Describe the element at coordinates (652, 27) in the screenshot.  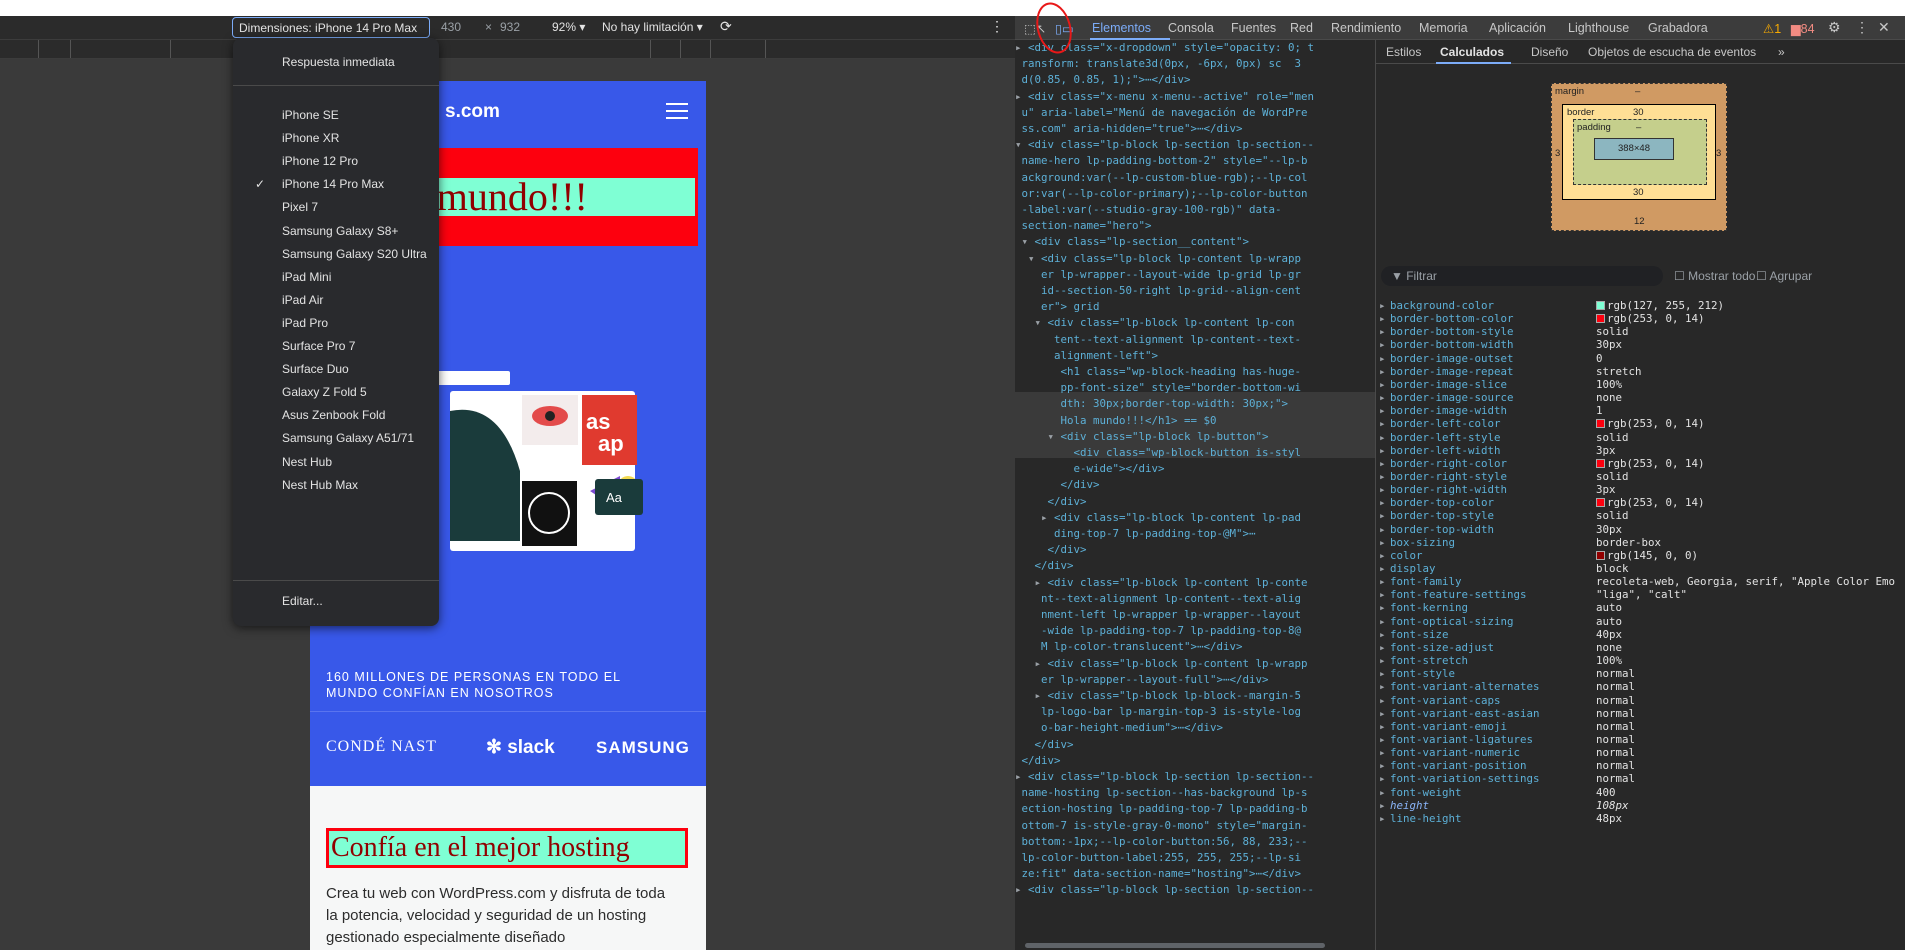
I see `throttle-dropdown: No hay limitación ▾` at that location.